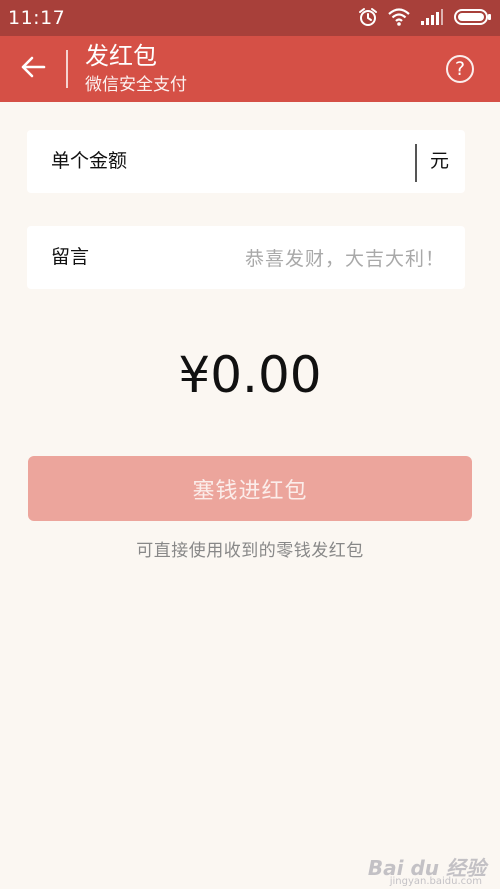 The image size is (500, 889). Describe the element at coordinates (89, 161) in the screenshot. I see `amount-label: 单个金额` at that location.